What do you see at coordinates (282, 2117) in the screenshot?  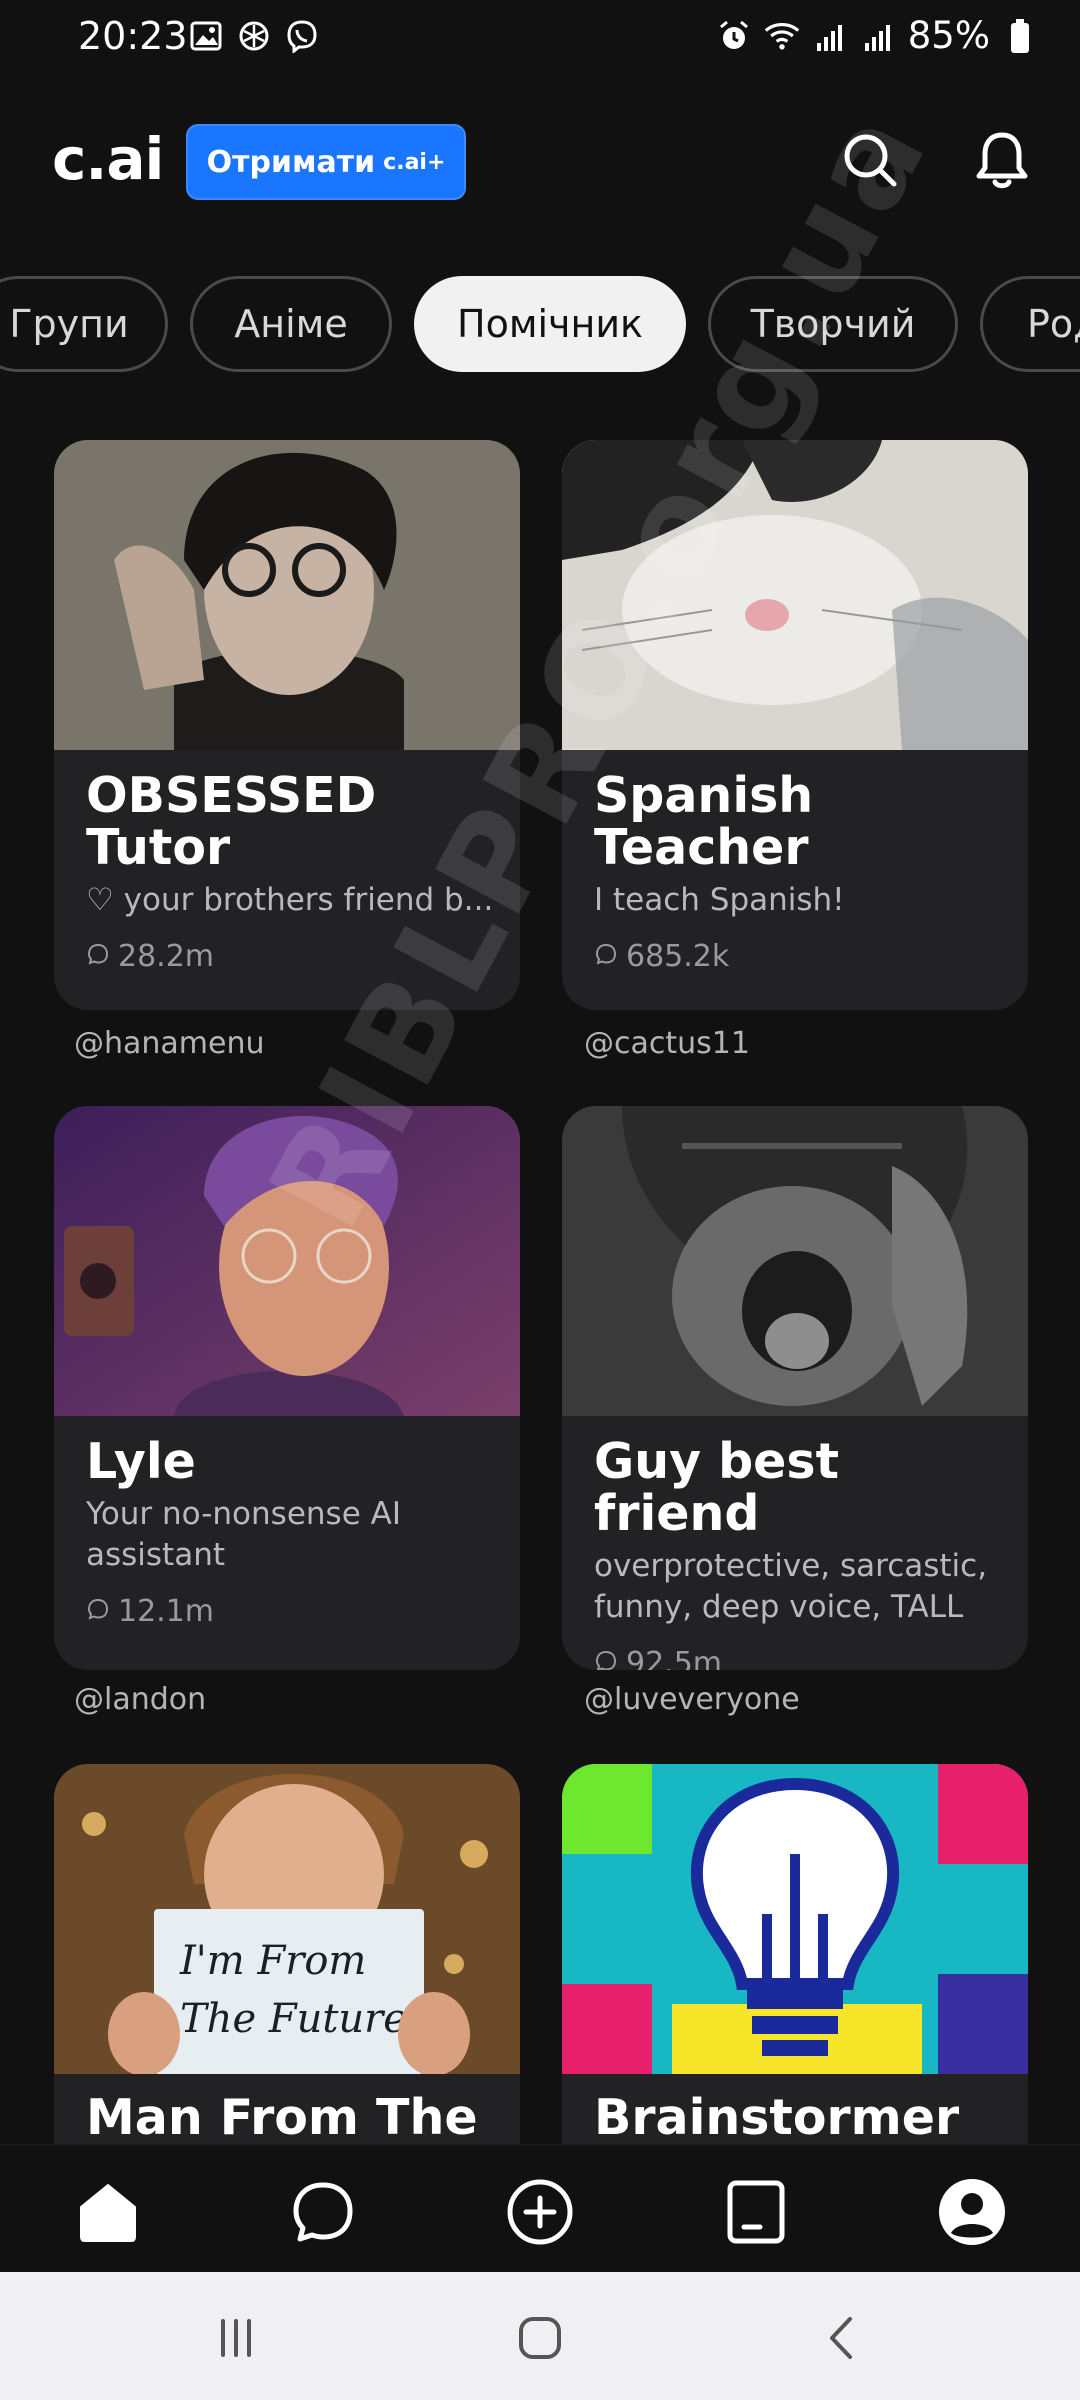 I see `card-title: Man From The` at bounding box center [282, 2117].